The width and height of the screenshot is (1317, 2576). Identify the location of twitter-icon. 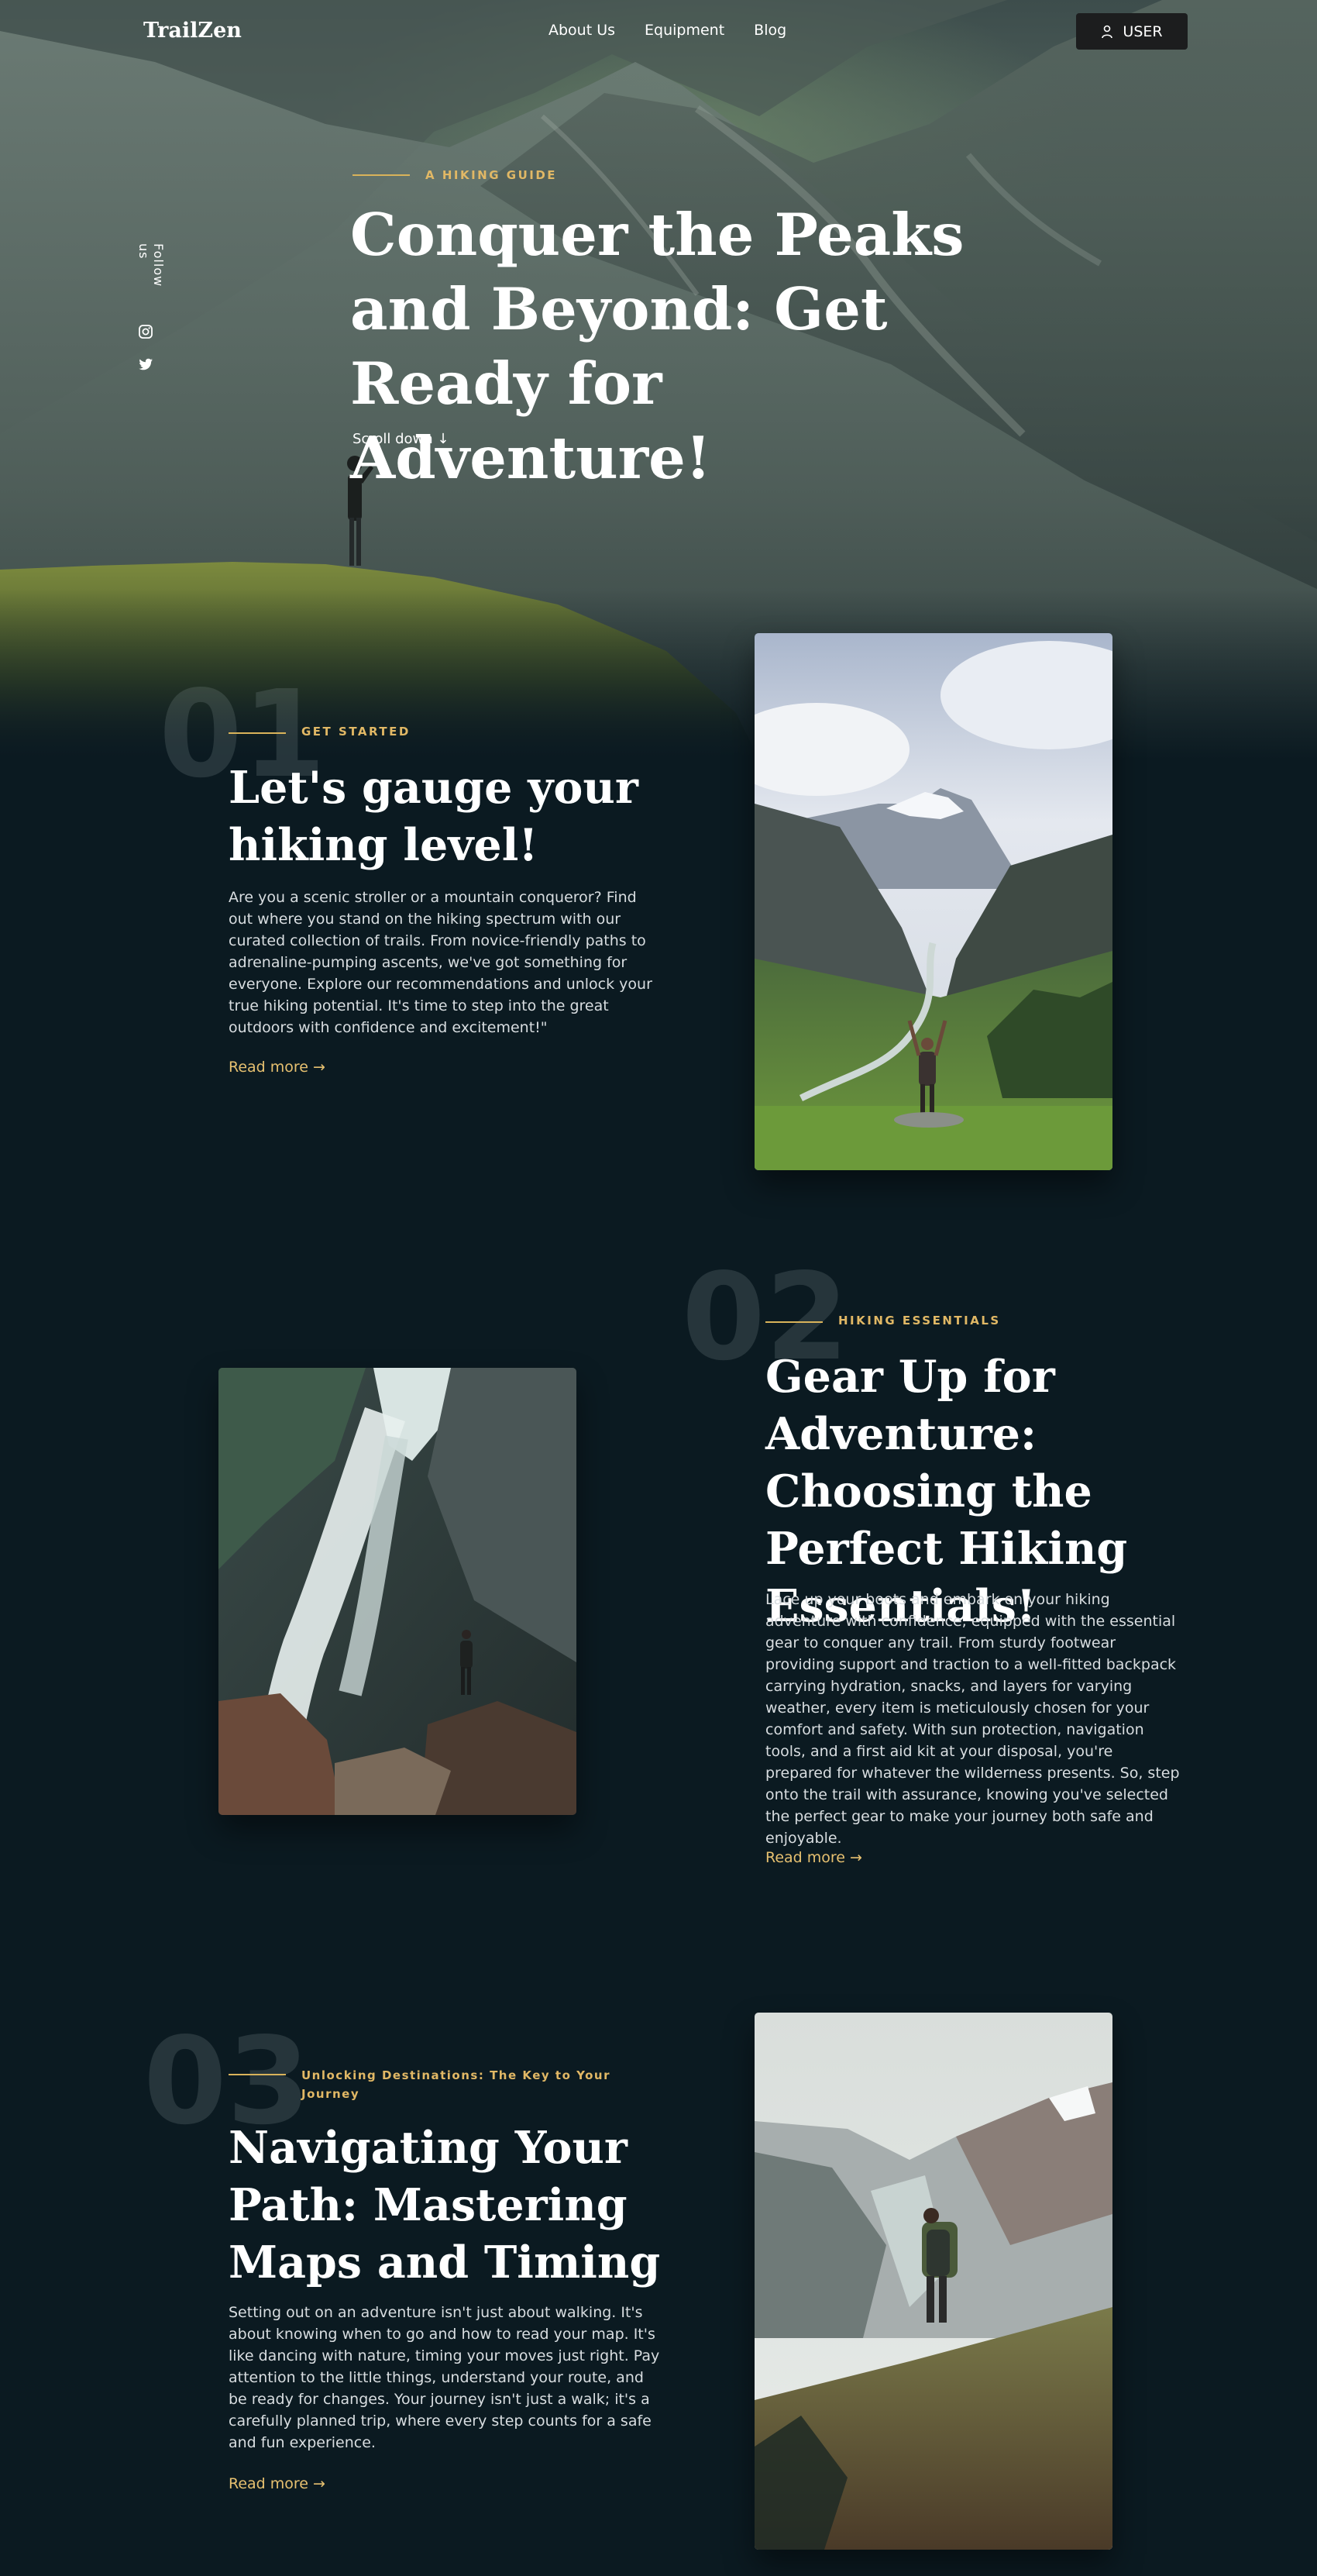
(145, 364).